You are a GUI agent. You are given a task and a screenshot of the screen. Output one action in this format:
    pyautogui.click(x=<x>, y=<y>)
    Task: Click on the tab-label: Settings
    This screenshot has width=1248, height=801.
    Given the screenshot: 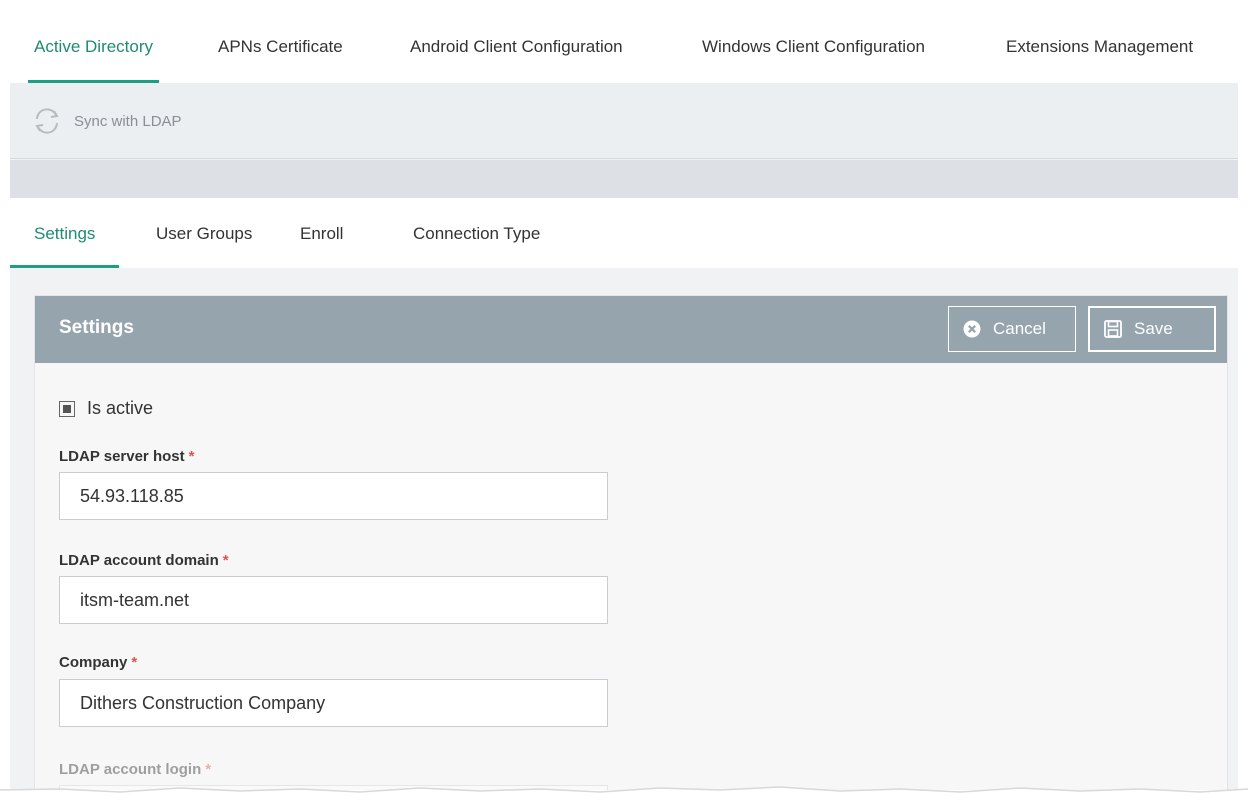 What is the action you would take?
    pyautogui.click(x=65, y=233)
    